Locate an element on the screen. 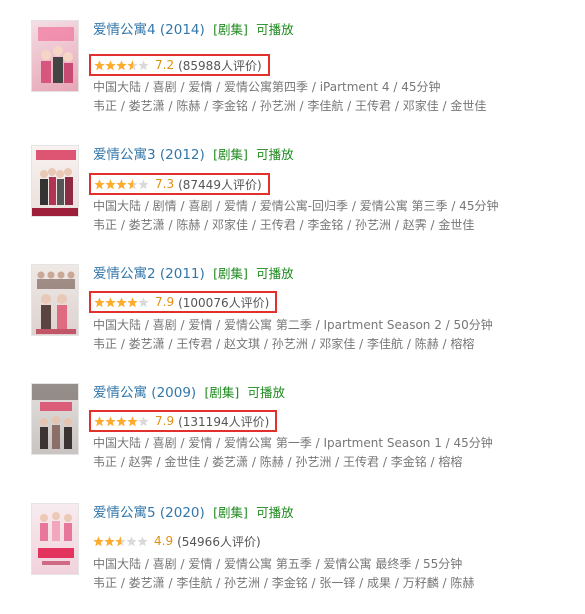 The height and width of the screenshot is (614, 585). rating: 7.3 (87449人评价) is located at coordinates (179, 184).